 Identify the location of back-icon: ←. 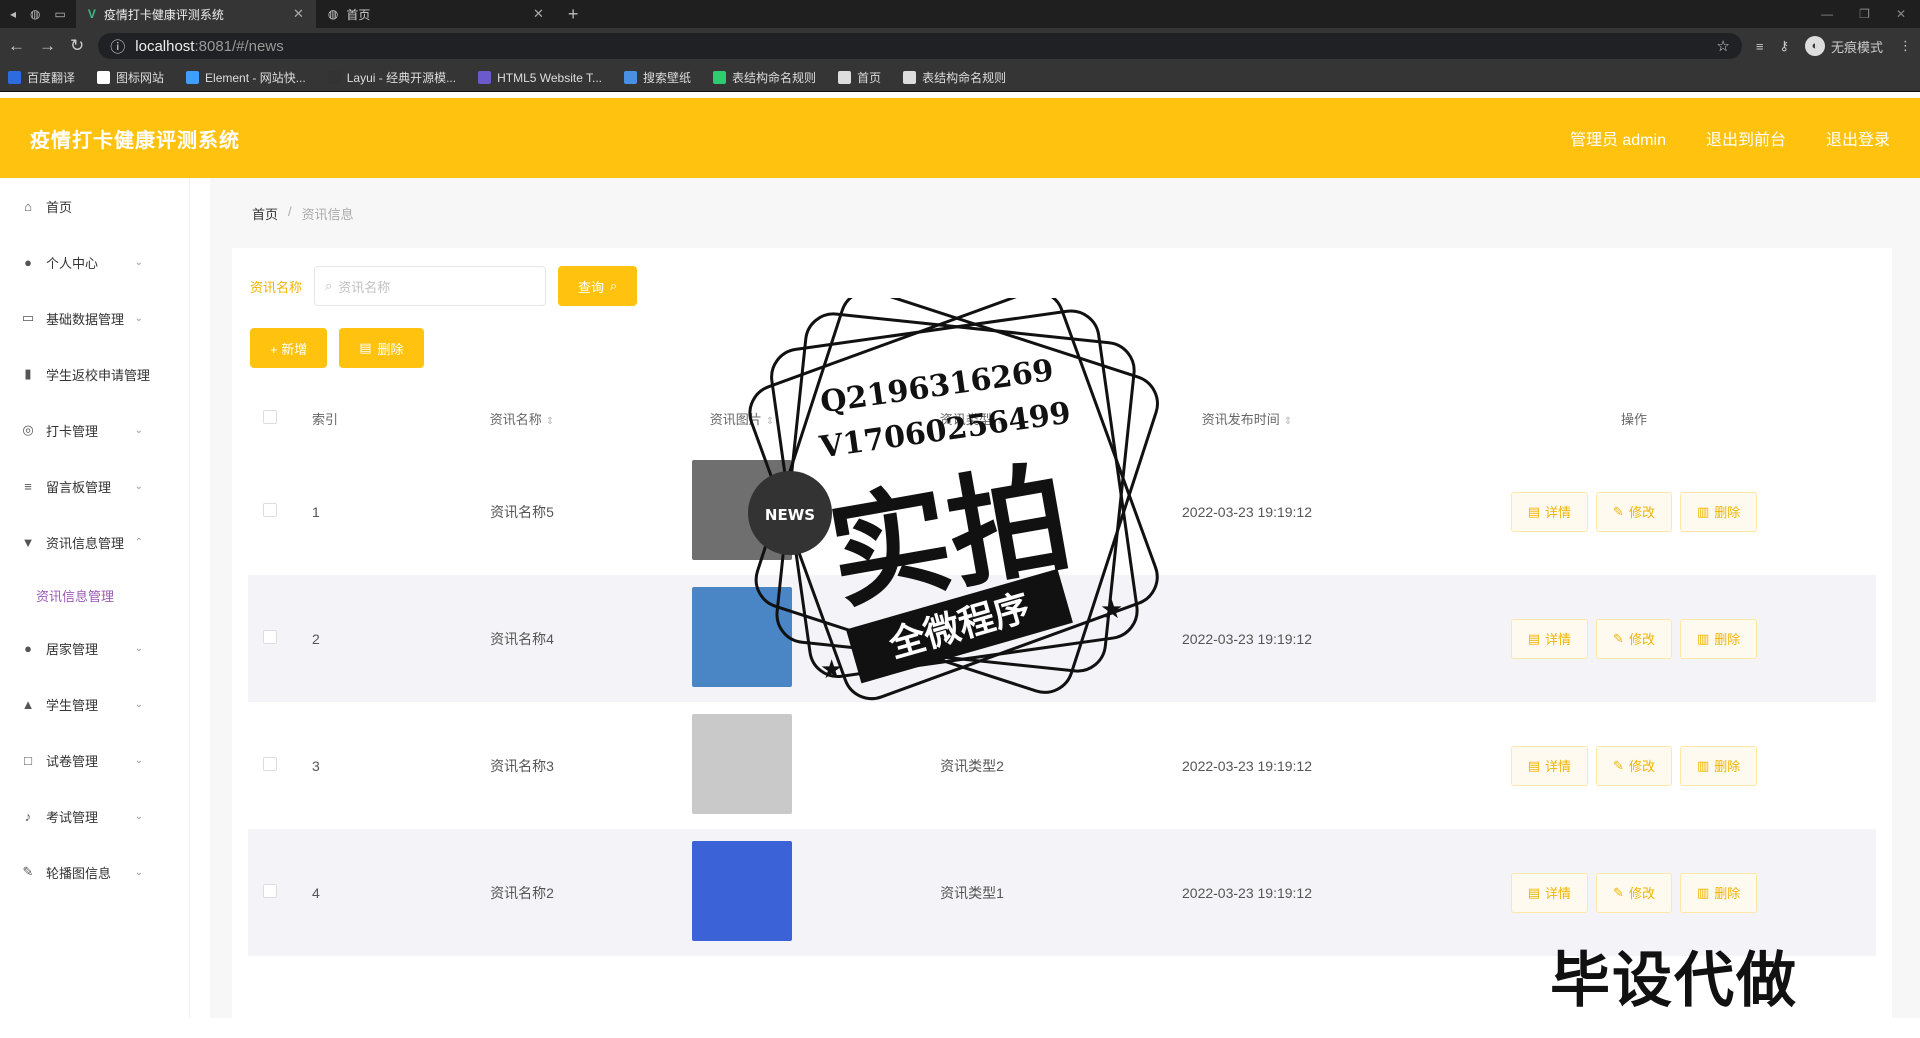
(16, 46).